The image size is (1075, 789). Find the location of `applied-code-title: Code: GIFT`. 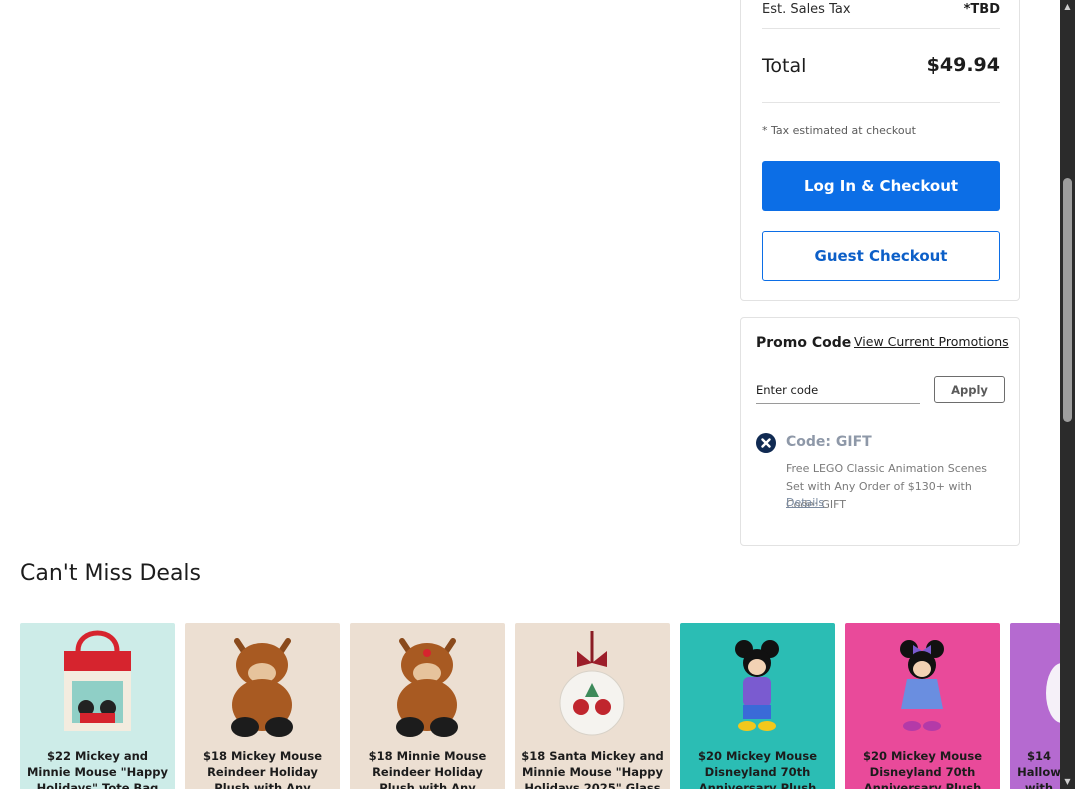

applied-code-title: Code: GIFT is located at coordinates (829, 442).